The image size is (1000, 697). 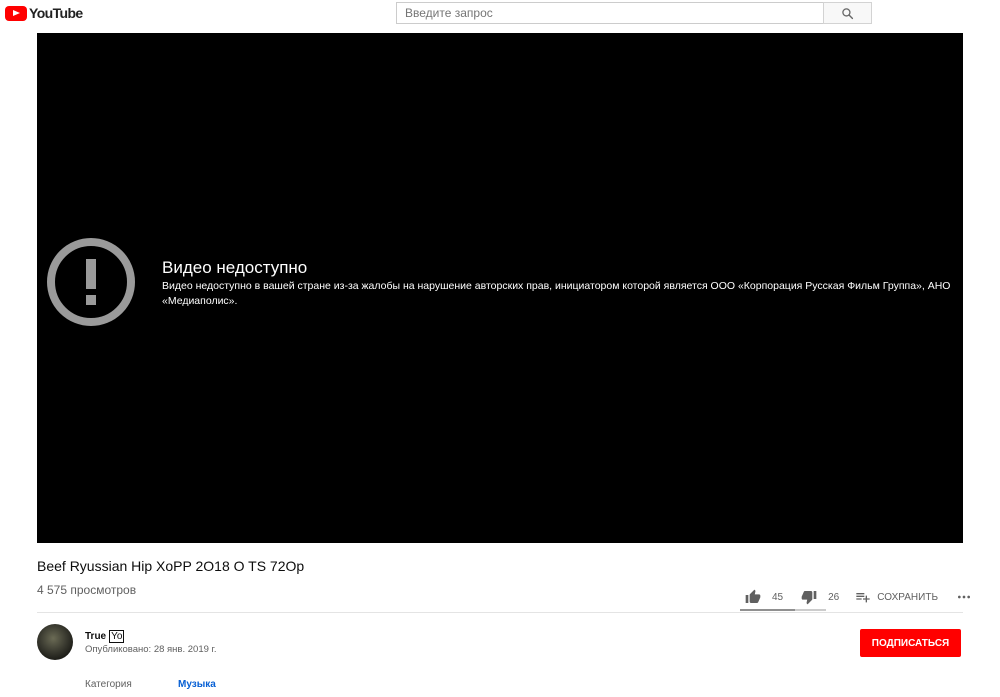 I want to click on youtube-logo-icon, so click(x=16, y=13).